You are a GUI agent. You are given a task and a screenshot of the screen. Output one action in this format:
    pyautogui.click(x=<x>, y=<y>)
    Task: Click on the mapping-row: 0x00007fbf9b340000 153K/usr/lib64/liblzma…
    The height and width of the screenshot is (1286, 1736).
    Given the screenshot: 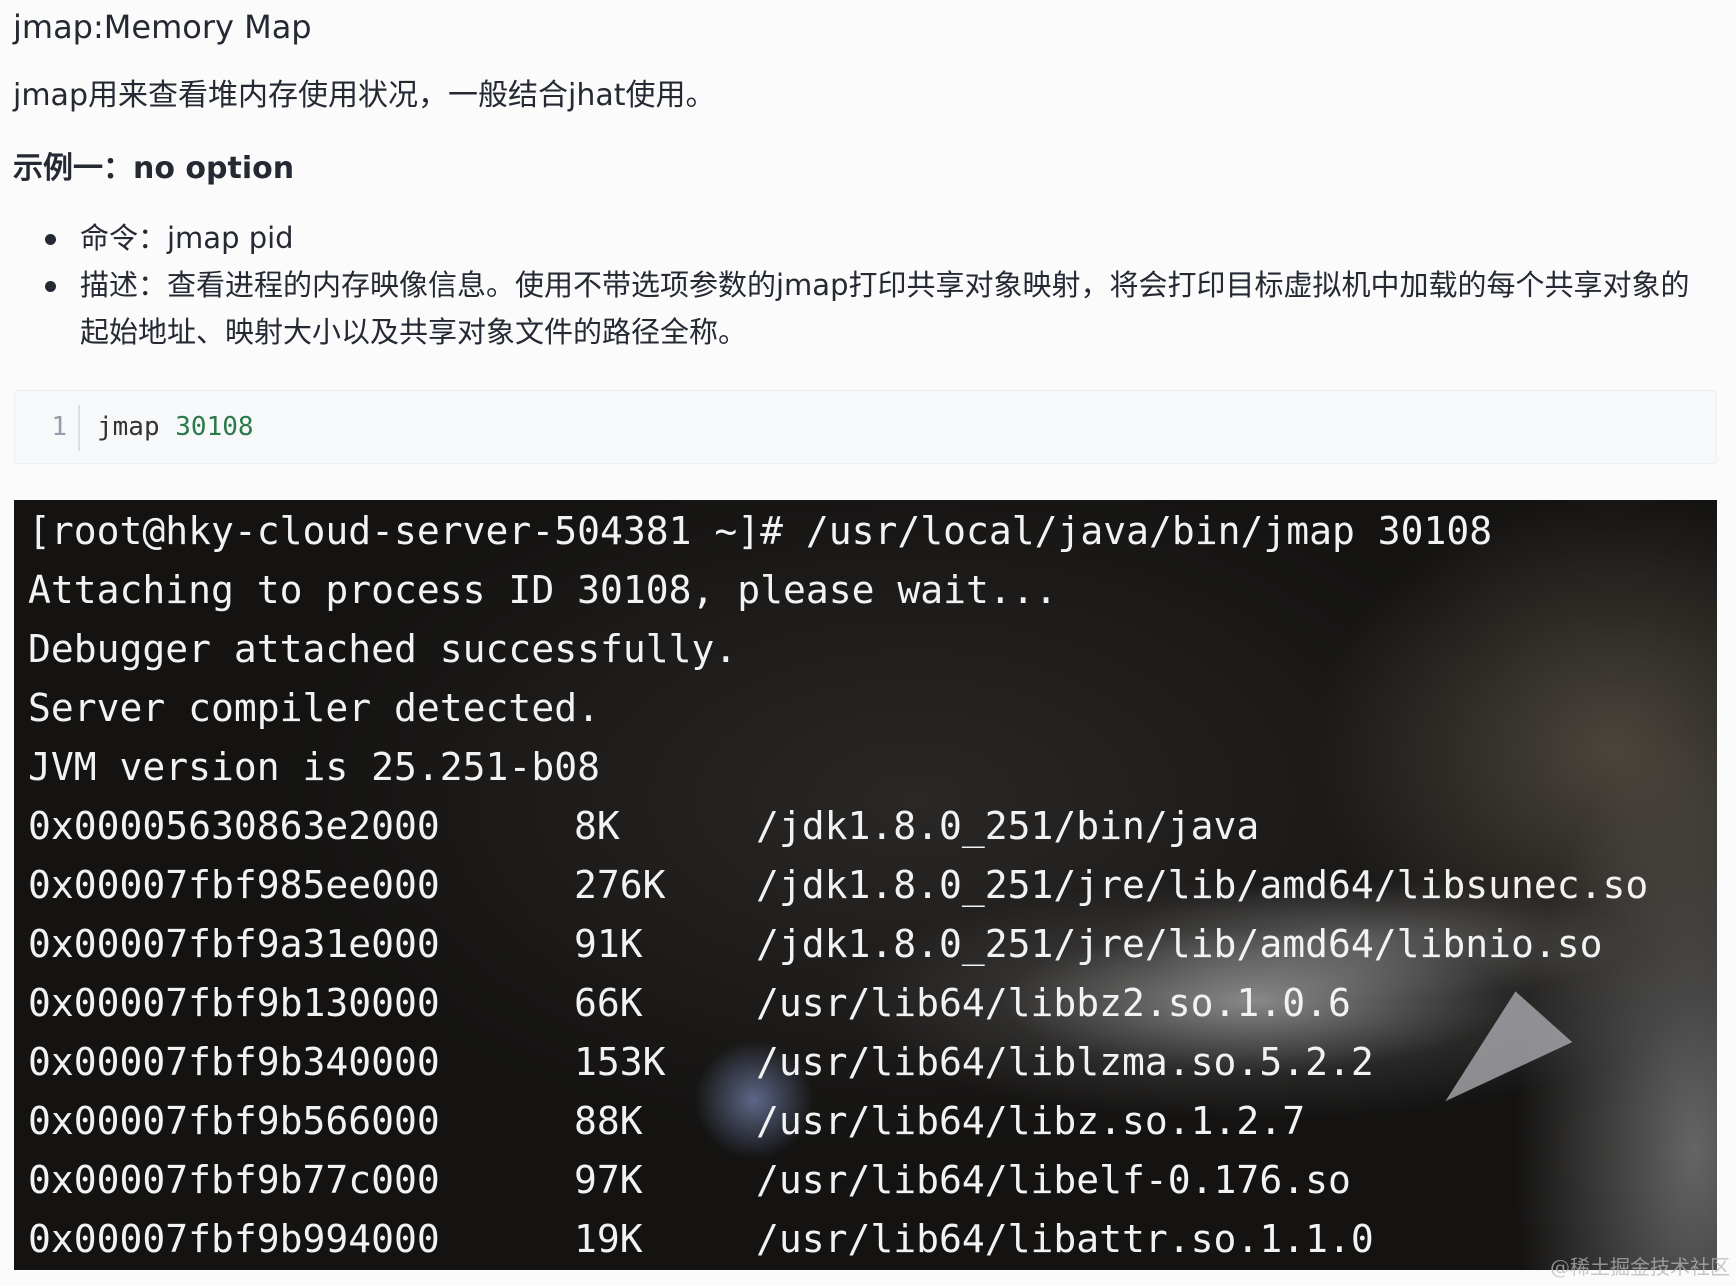 What is the action you would take?
    pyautogui.click(x=838, y=1062)
    